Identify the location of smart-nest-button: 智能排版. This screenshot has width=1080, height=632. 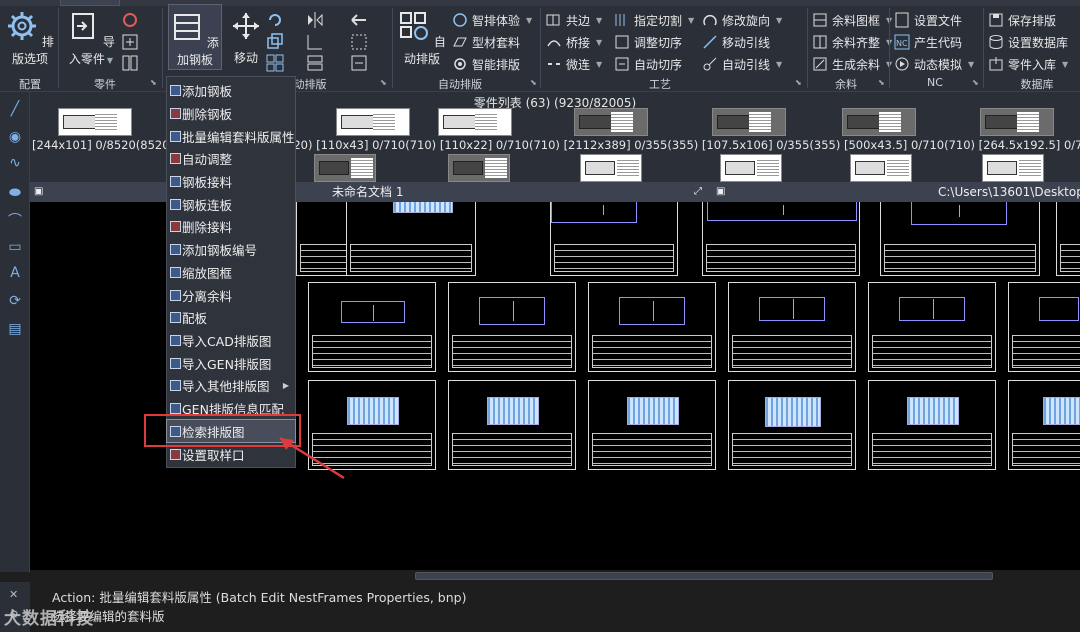
(486, 64).